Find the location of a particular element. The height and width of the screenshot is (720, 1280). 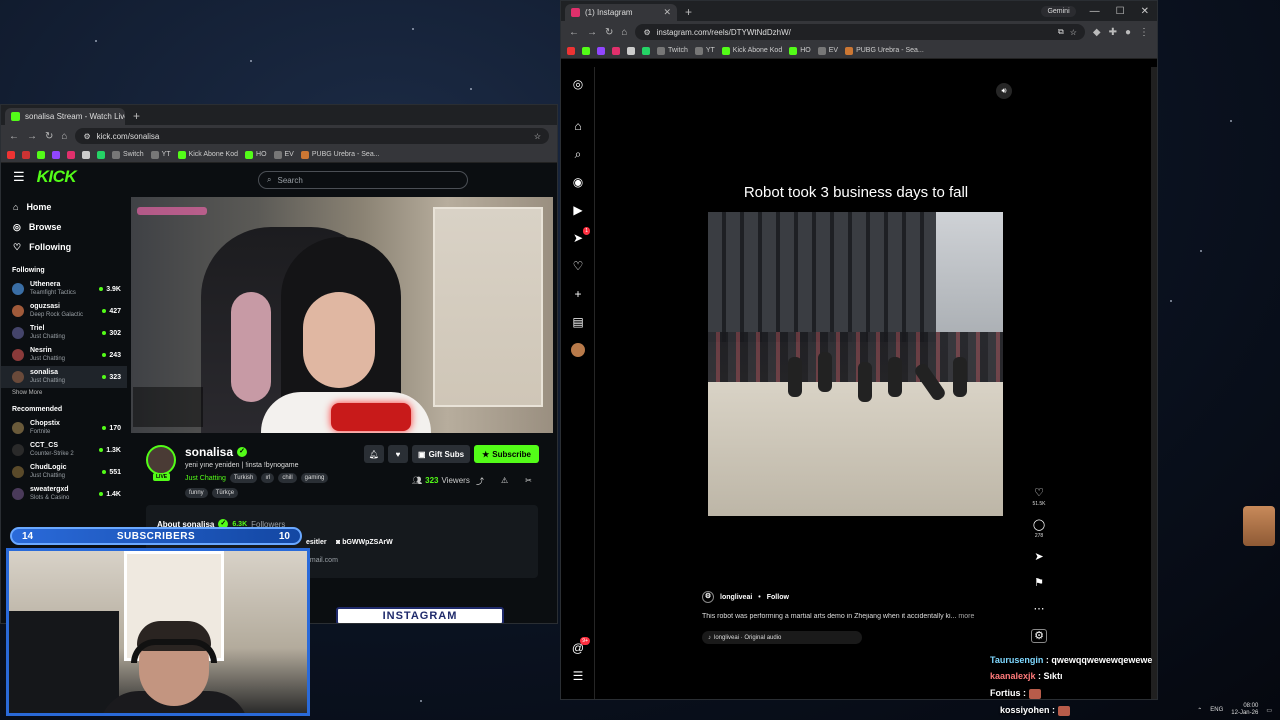

tag-pill: Türkçe is located at coordinates (225, 493).